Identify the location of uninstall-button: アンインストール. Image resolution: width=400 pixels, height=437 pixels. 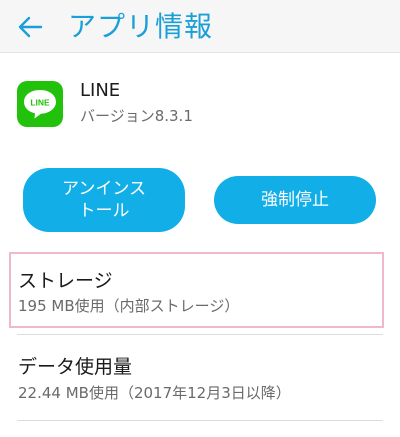
(104, 200).